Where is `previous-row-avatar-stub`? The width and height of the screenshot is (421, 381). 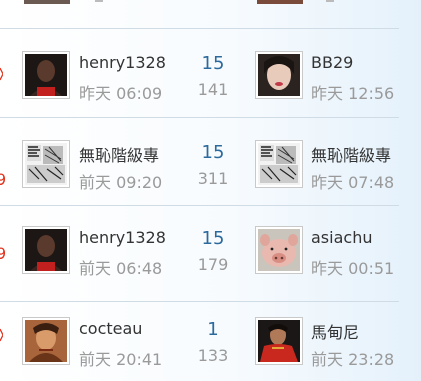
previous-row-avatar-stub is located at coordinates (47, 2).